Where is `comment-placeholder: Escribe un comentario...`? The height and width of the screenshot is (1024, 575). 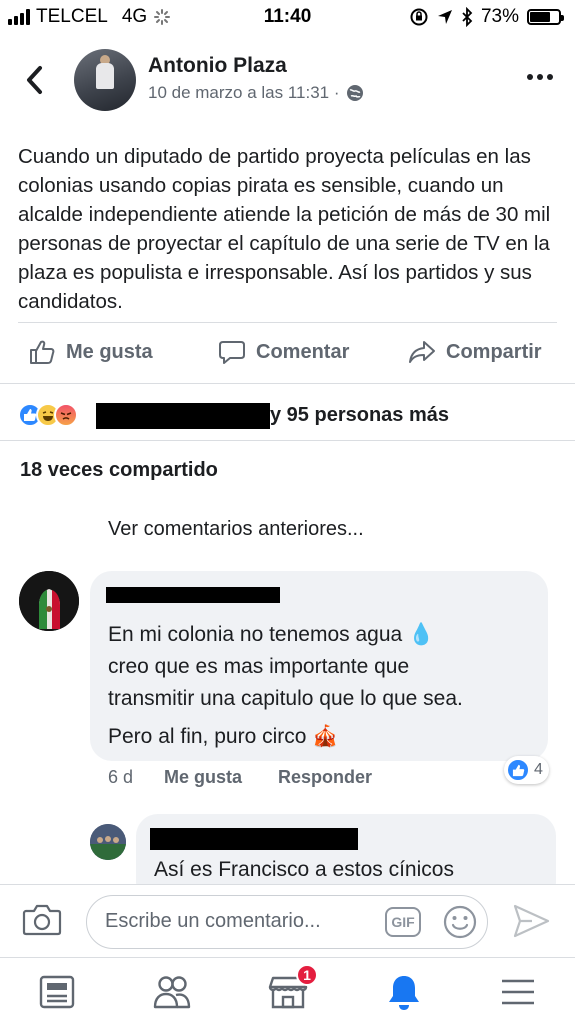
comment-placeholder: Escribe un comentario... is located at coordinates (213, 921).